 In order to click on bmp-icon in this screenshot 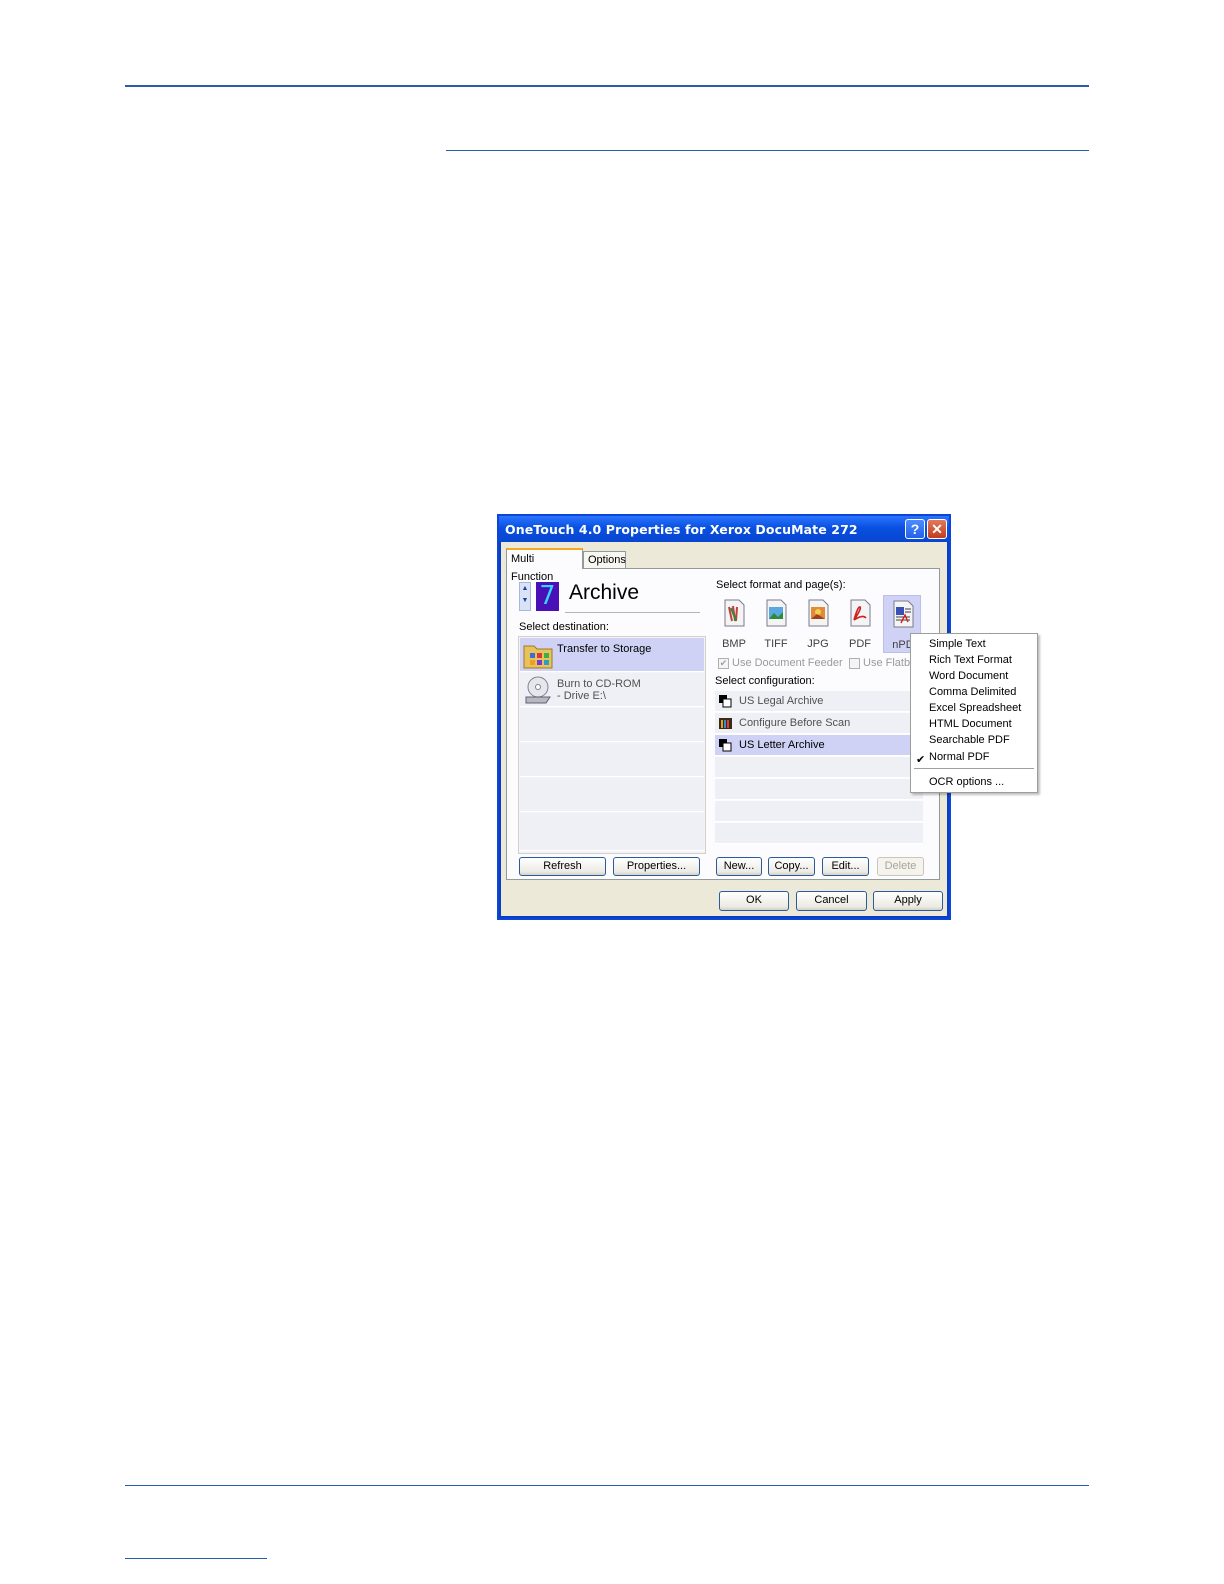, I will do `click(734, 613)`.